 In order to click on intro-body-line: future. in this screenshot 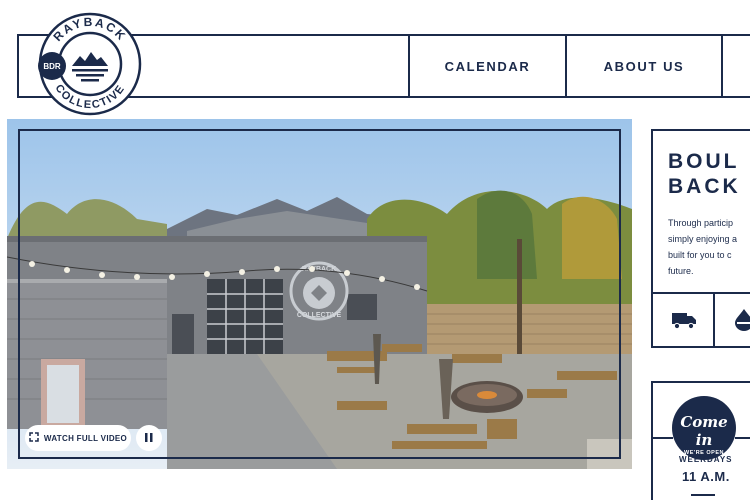, I will do `click(681, 271)`.